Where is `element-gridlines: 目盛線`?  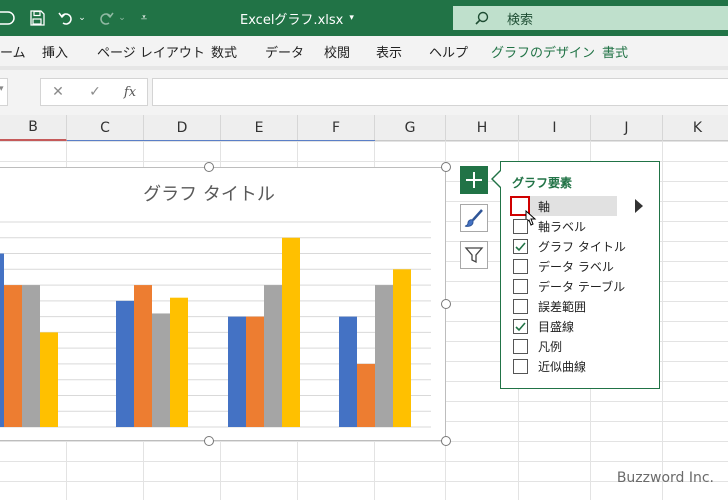 element-gridlines: 目盛線 is located at coordinates (565, 326).